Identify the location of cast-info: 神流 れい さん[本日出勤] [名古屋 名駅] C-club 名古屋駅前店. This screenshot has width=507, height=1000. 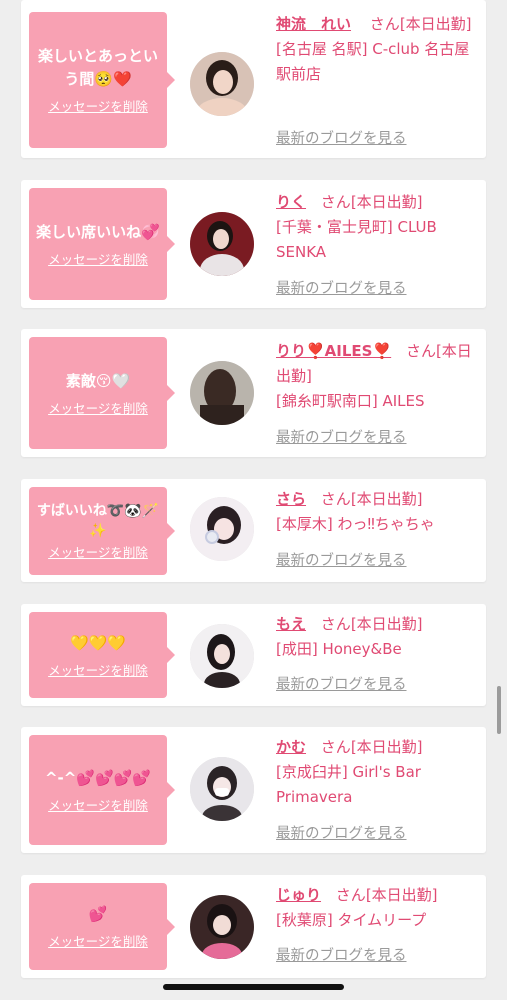
(376, 49).